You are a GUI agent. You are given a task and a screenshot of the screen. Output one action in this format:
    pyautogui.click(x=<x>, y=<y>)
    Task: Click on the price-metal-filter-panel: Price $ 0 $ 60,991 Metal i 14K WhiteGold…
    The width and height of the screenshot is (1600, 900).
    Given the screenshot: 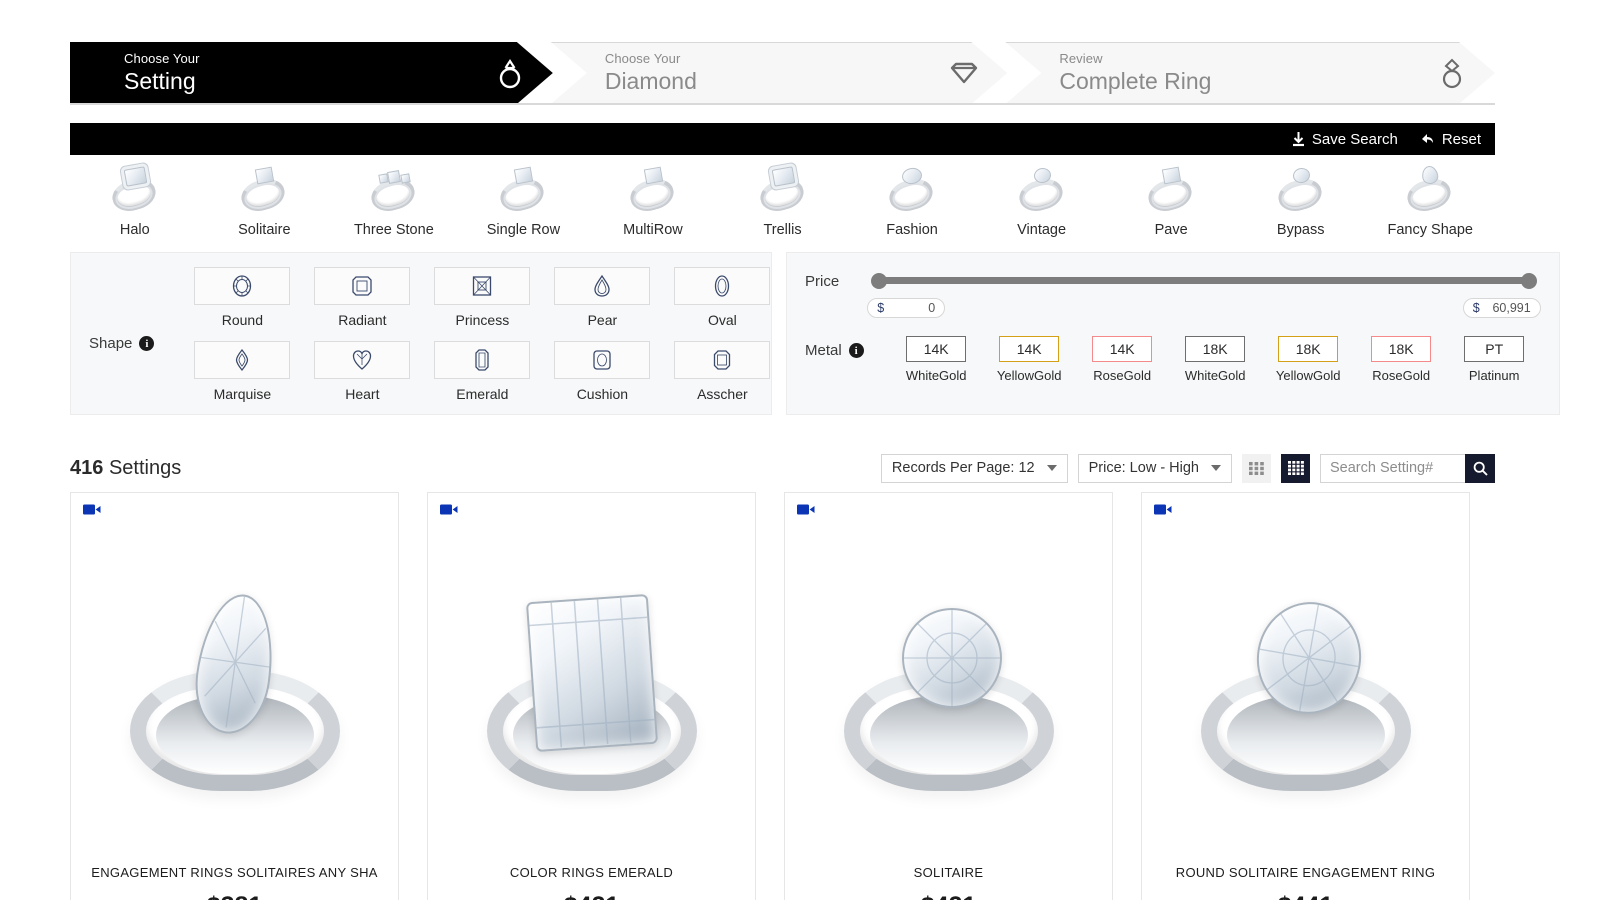 What is the action you would take?
    pyautogui.click(x=1173, y=333)
    